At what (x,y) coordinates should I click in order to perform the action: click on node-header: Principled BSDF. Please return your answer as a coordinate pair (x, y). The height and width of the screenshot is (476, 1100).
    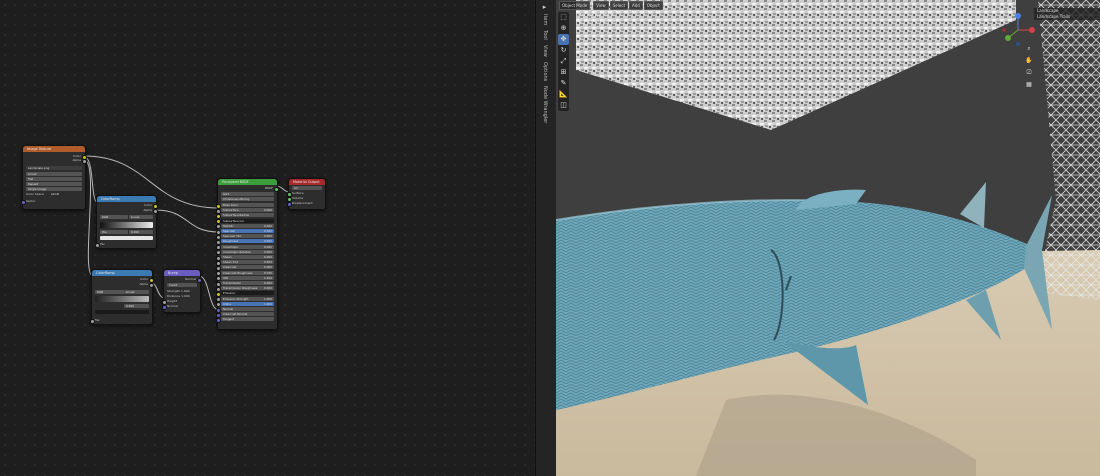
    Looking at the image, I should click on (247, 182).